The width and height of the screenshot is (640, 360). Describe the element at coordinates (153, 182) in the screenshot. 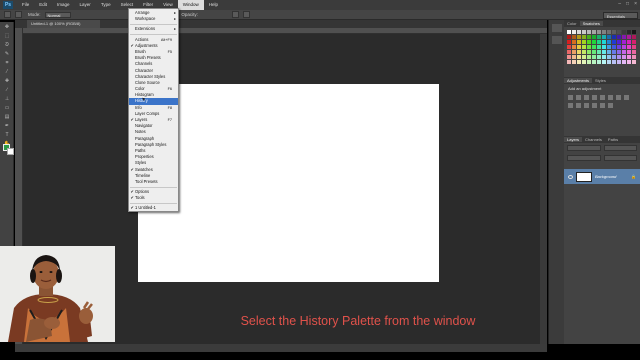

I see `menu-item-tool-presets: Tool Presets` at that location.